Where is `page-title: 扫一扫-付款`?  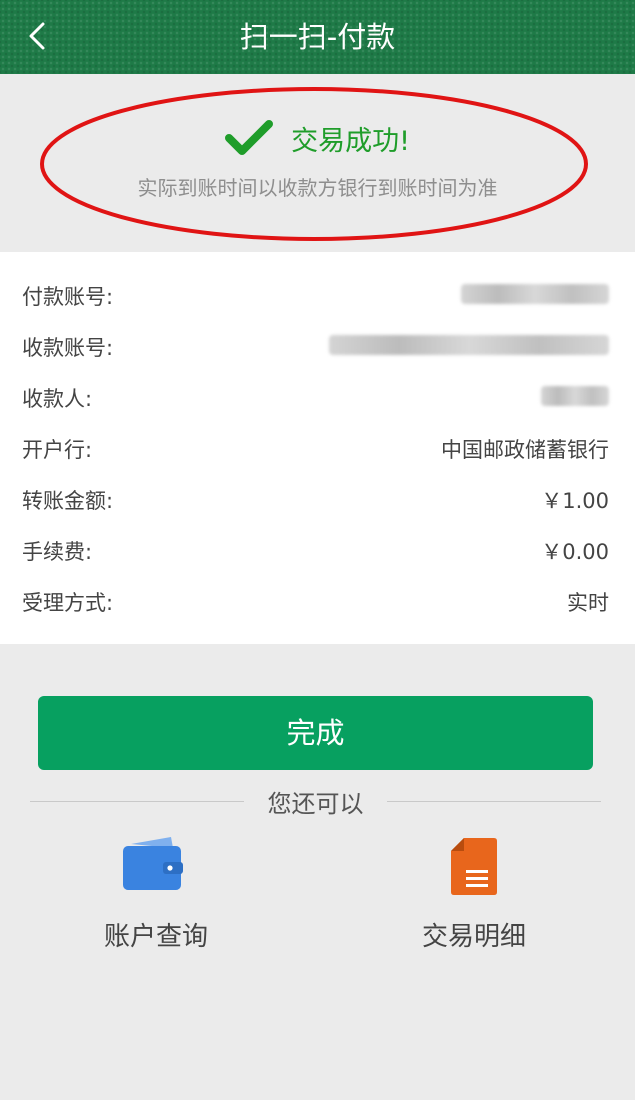
page-title: 扫一扫-付款 is located at coordinates (317, 37).